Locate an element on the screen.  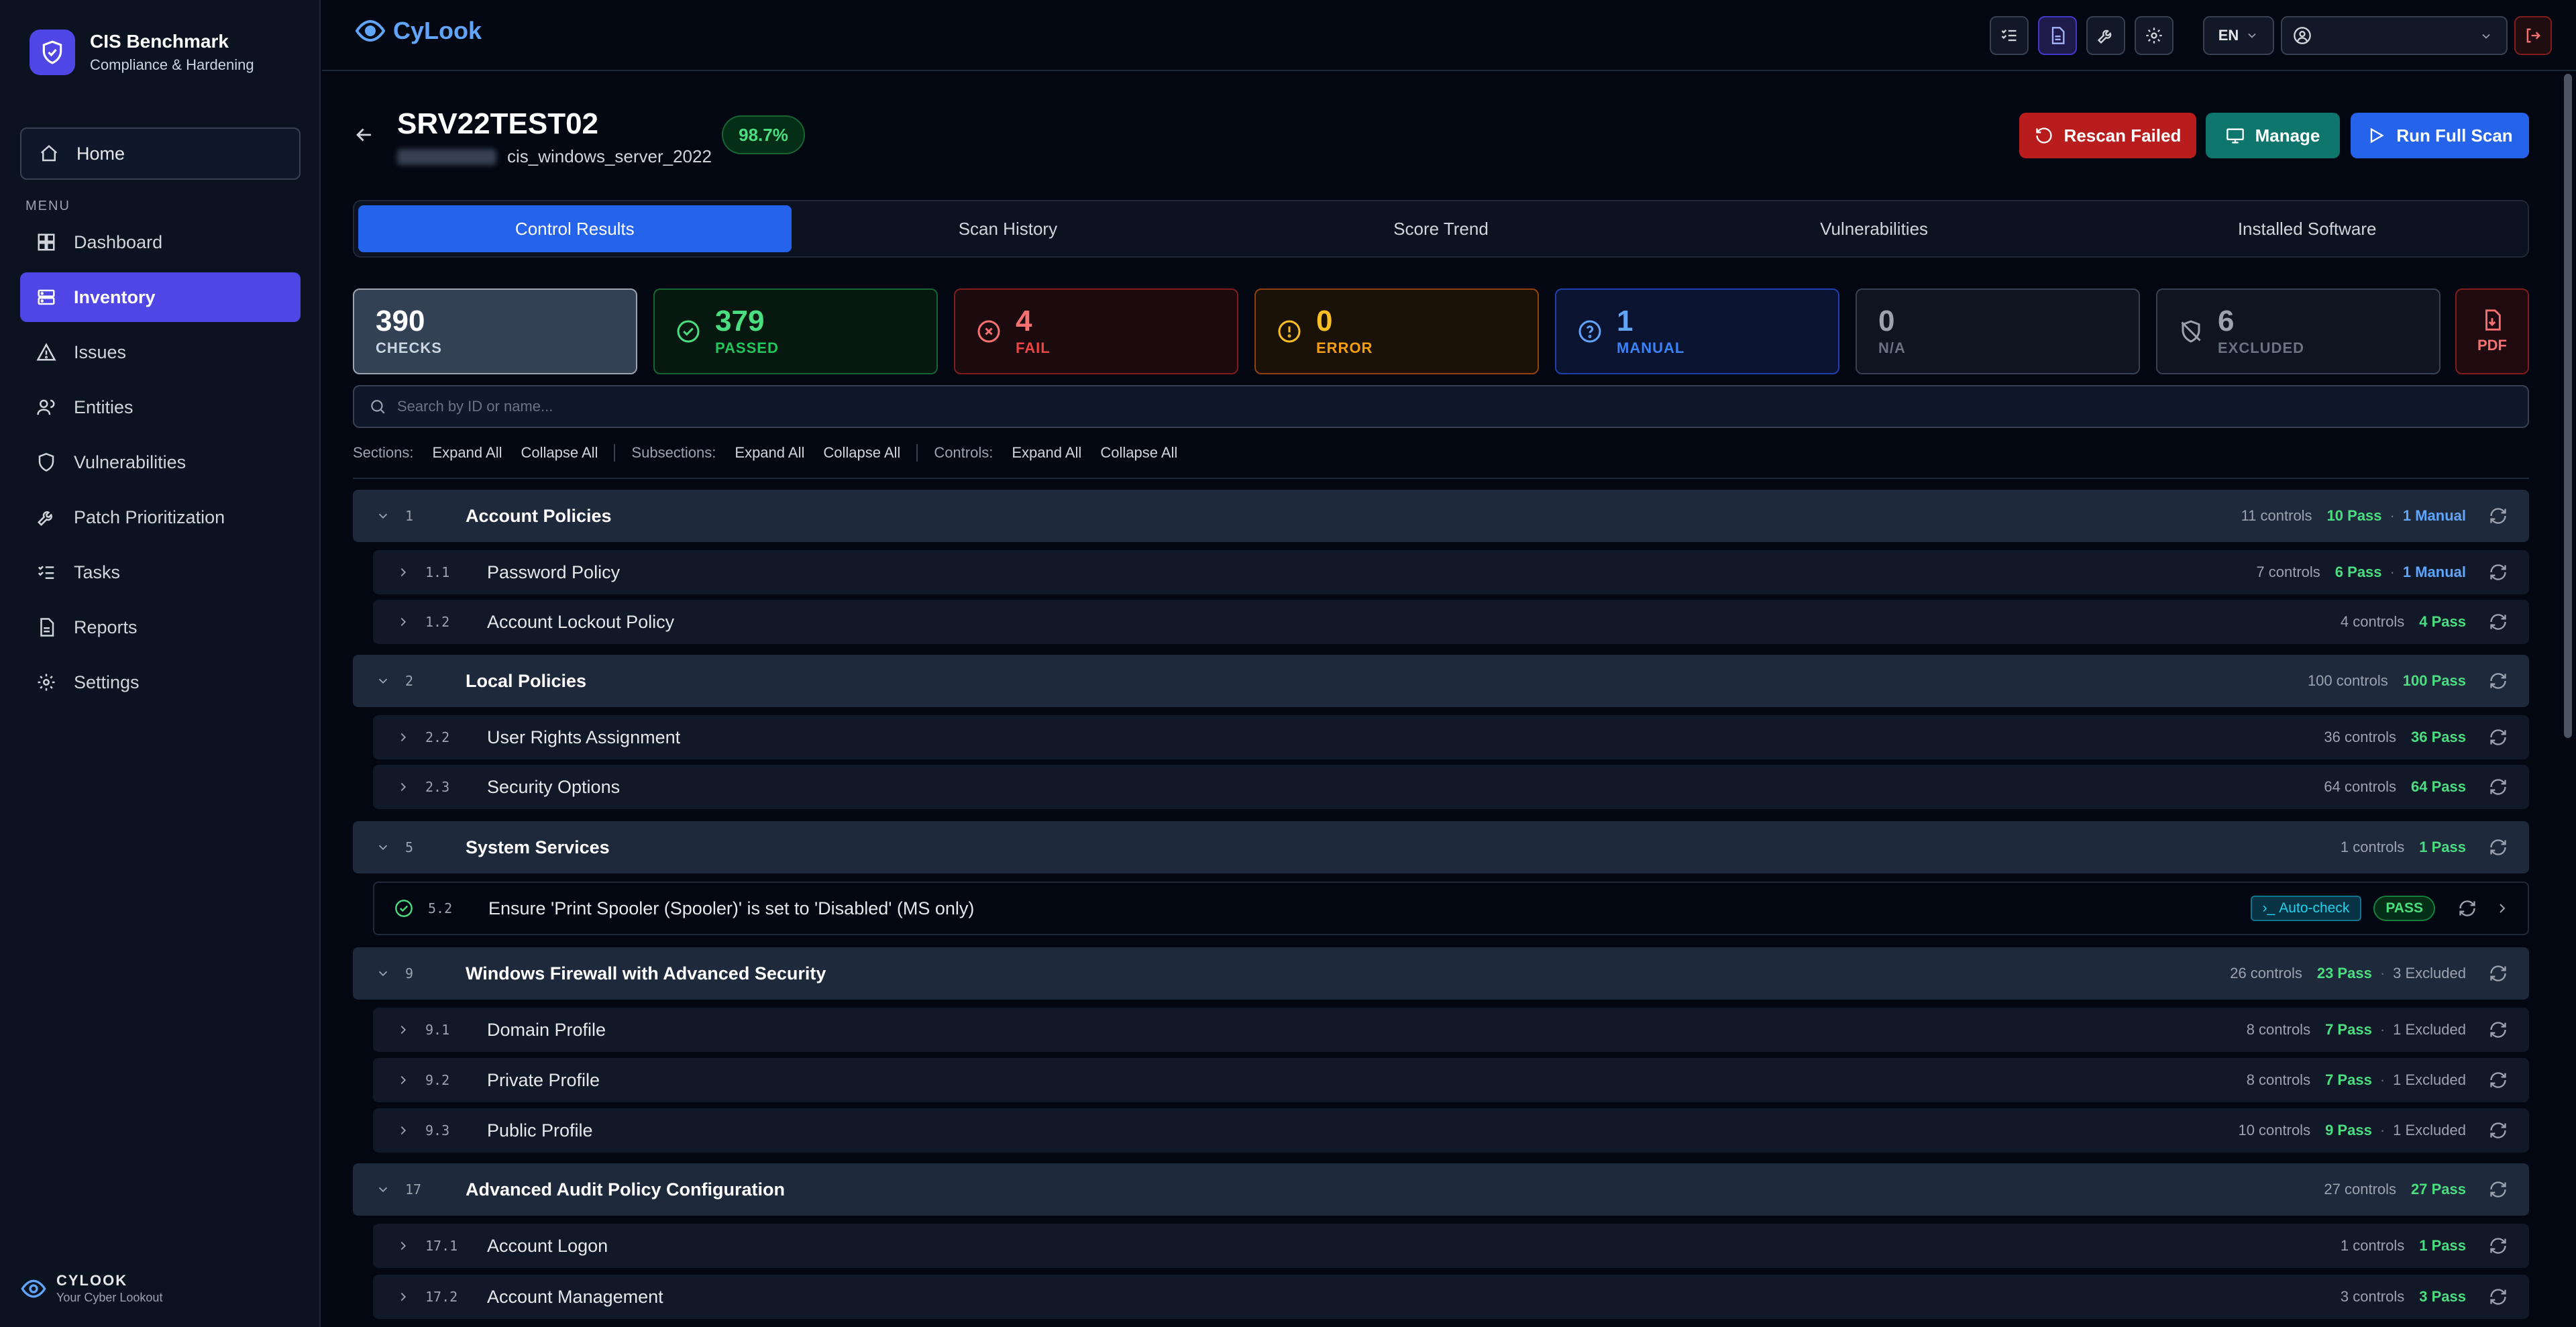
tab-control-results: Control Results is located at coordinates (575, 228).